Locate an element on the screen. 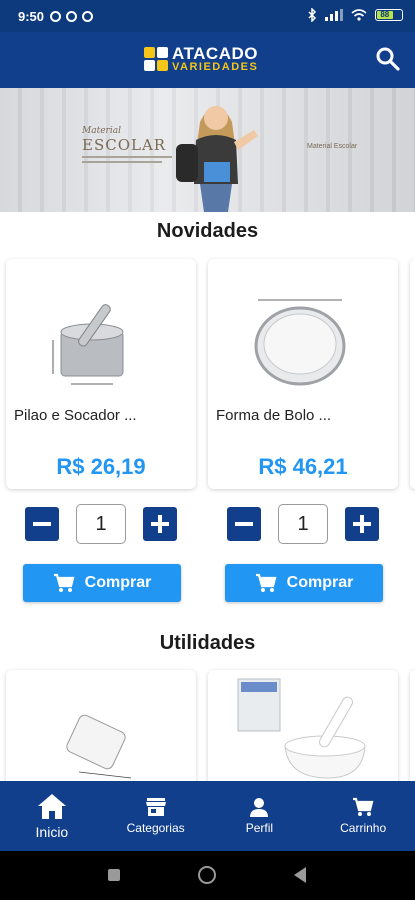  student-girl-image is located at coordinates (217, 159).